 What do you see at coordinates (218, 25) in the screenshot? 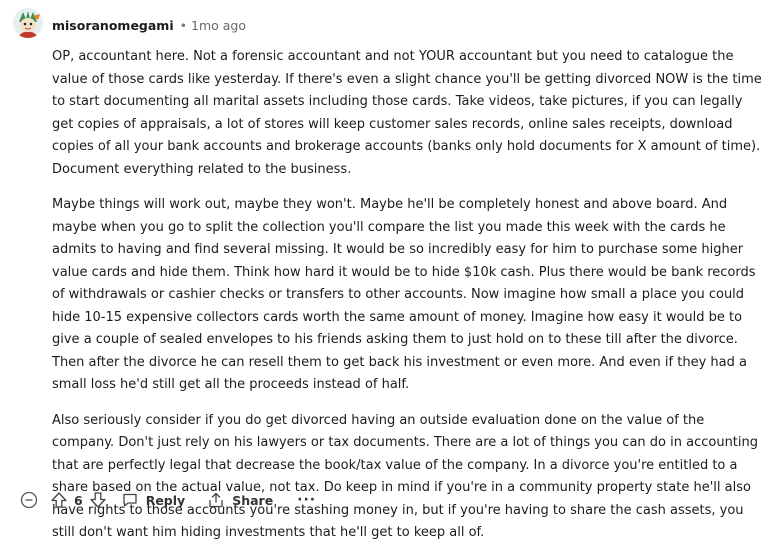
I see `comment-timestamp: 1mo ago` at bounding box center [218, 25].